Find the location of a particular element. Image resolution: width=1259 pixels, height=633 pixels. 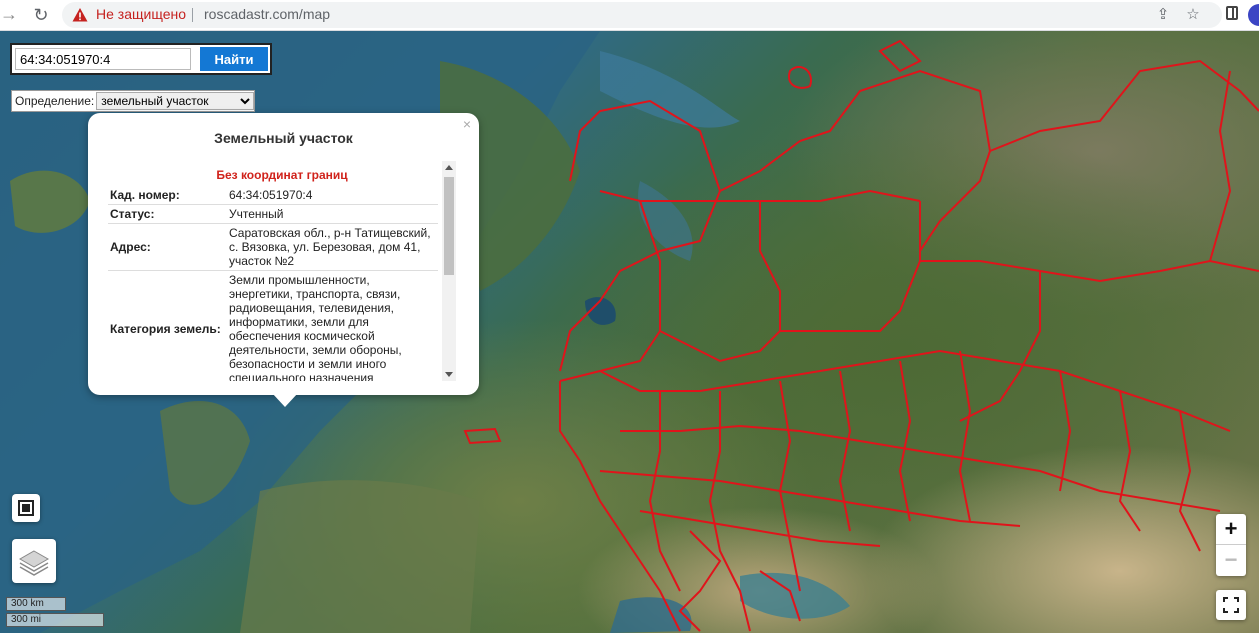

side-panel-icon is located at coordinates (1232, 13).